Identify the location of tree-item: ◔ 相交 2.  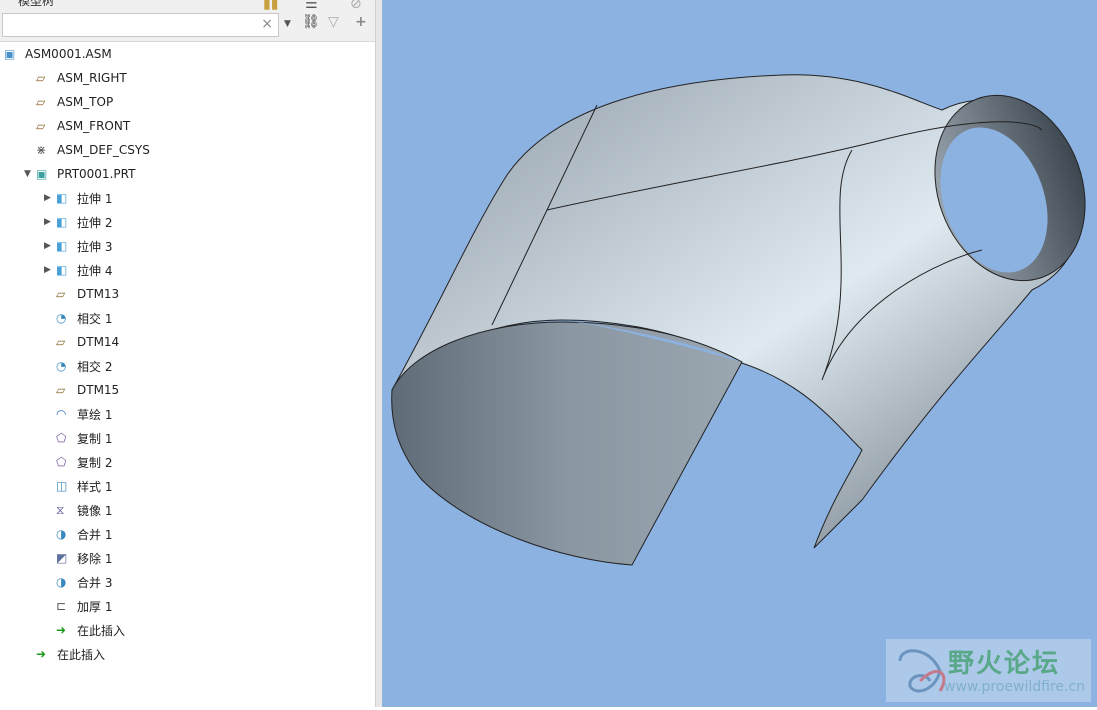
(78, 366).